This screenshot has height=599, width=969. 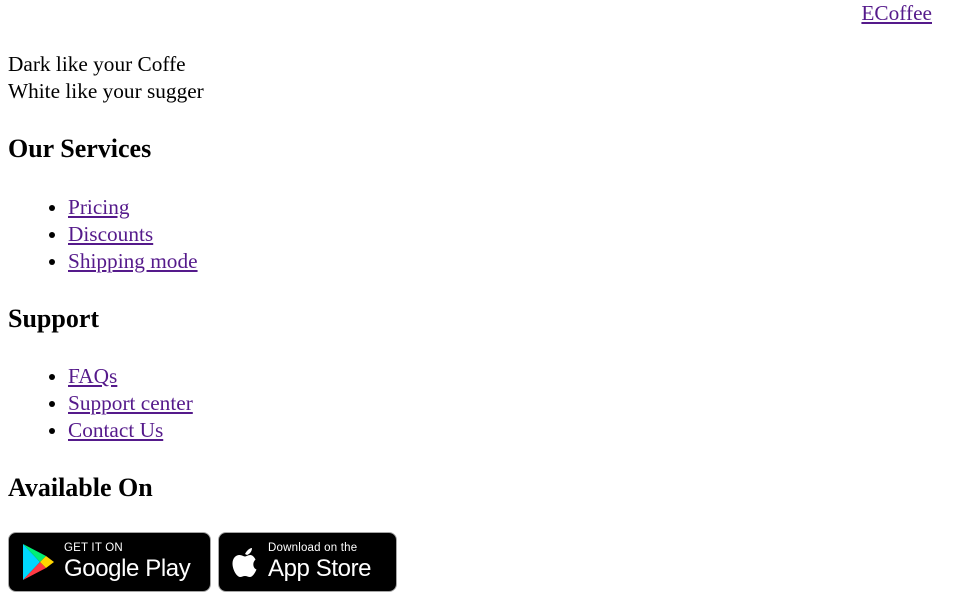 I want to click on google-play-small-label: GET IT ON, so click(x=93, y=547).